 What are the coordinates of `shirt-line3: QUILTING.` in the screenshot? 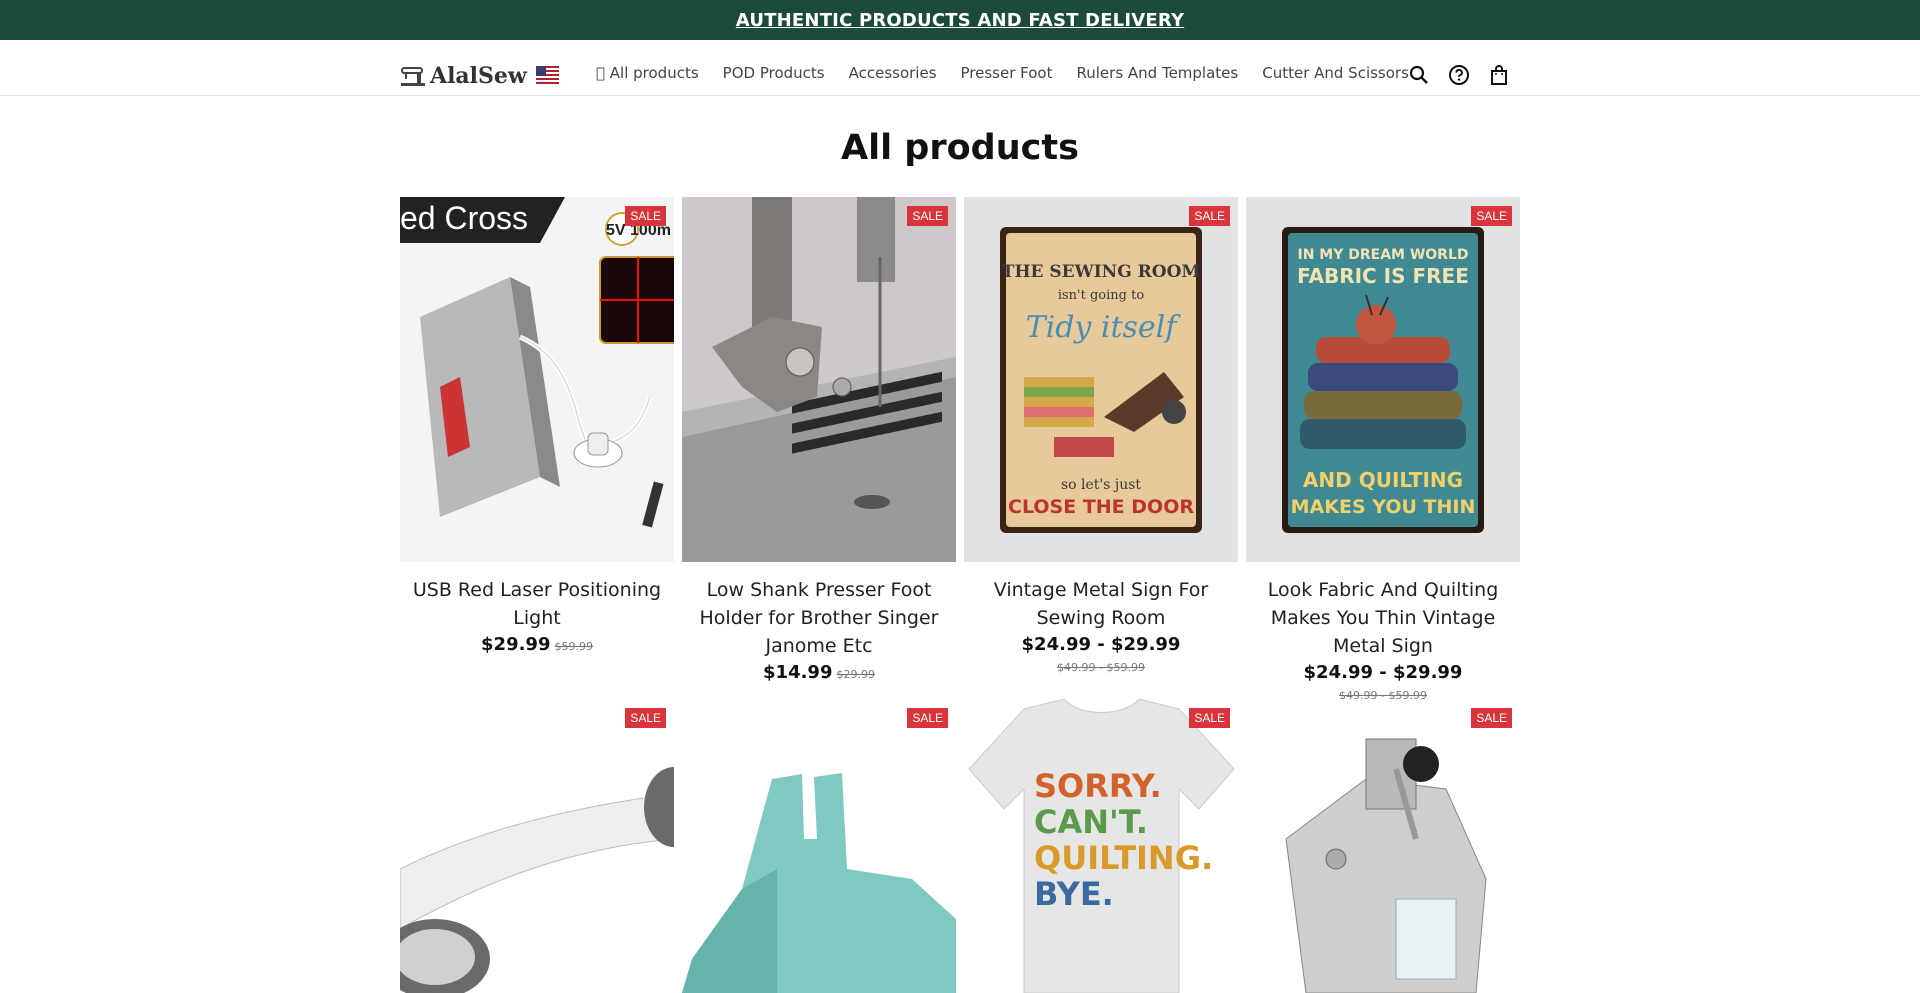 It's located at (1123, 858).